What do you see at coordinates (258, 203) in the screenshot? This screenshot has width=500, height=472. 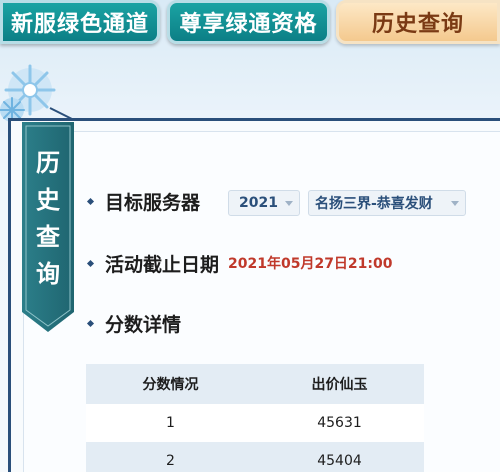 I see `year-select-value: 2021` at bounding box center [258, 203].